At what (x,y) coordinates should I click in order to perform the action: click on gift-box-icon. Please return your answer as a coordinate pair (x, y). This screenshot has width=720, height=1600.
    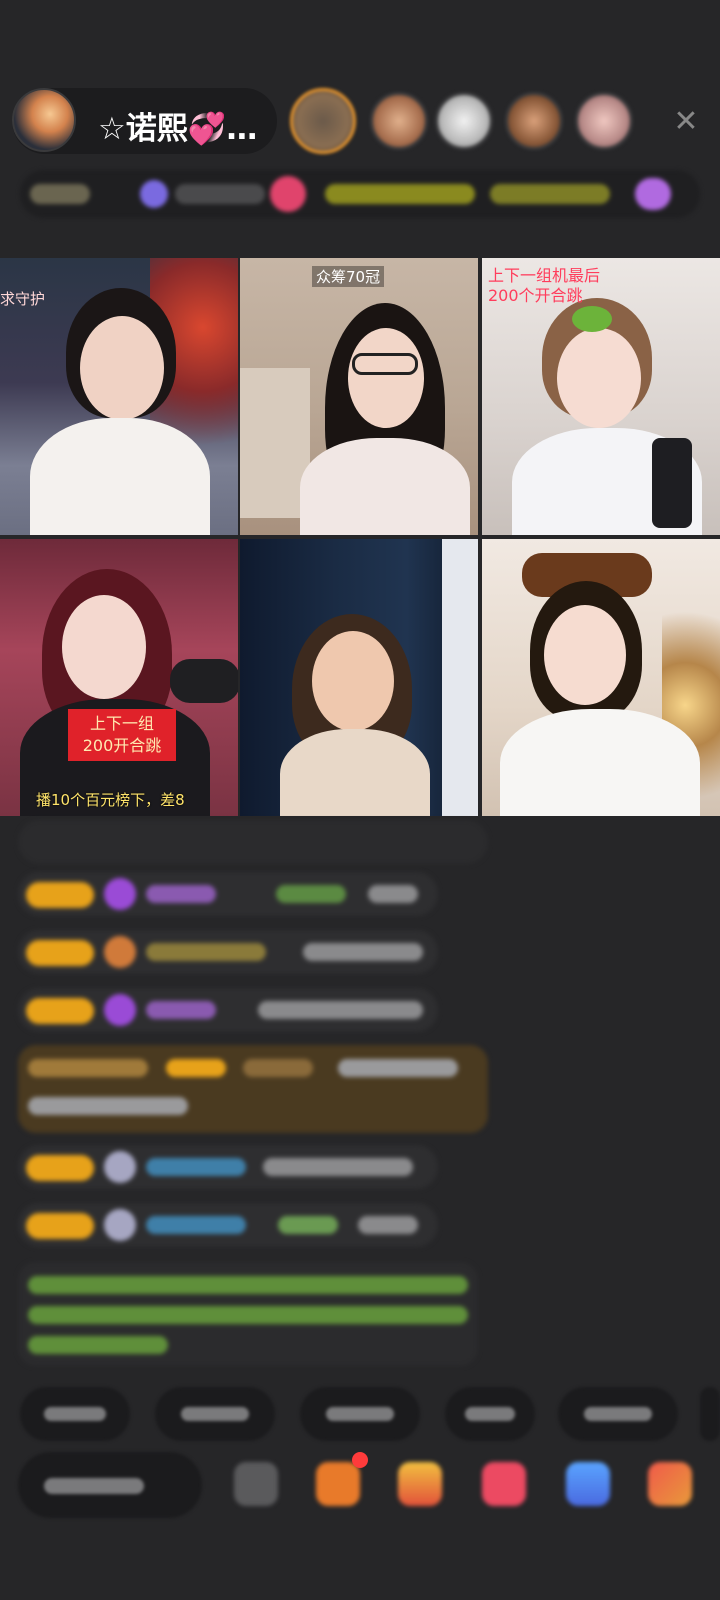
    Looking at the image, I should click on (338, 1484).